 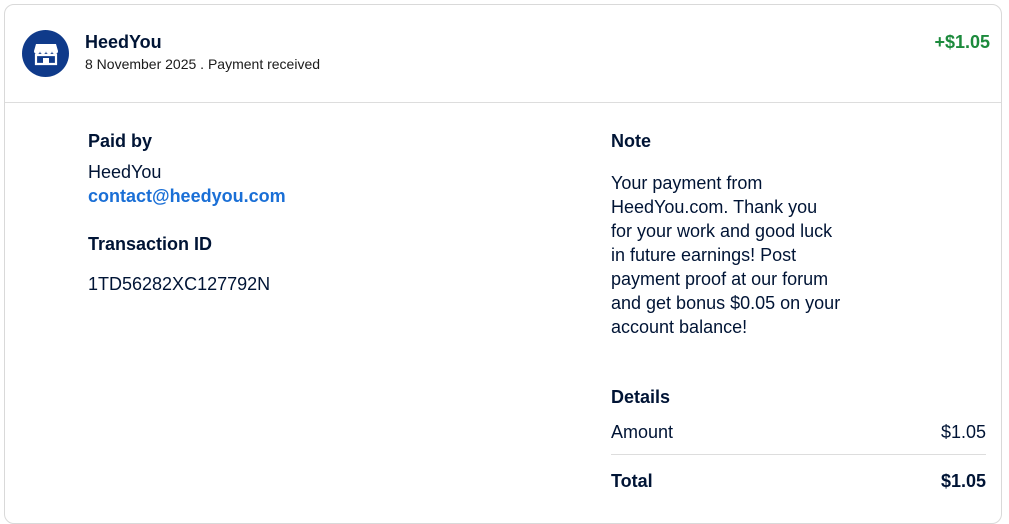 I want to click on payer-name: HeedYou, so click(x=125, y=172).